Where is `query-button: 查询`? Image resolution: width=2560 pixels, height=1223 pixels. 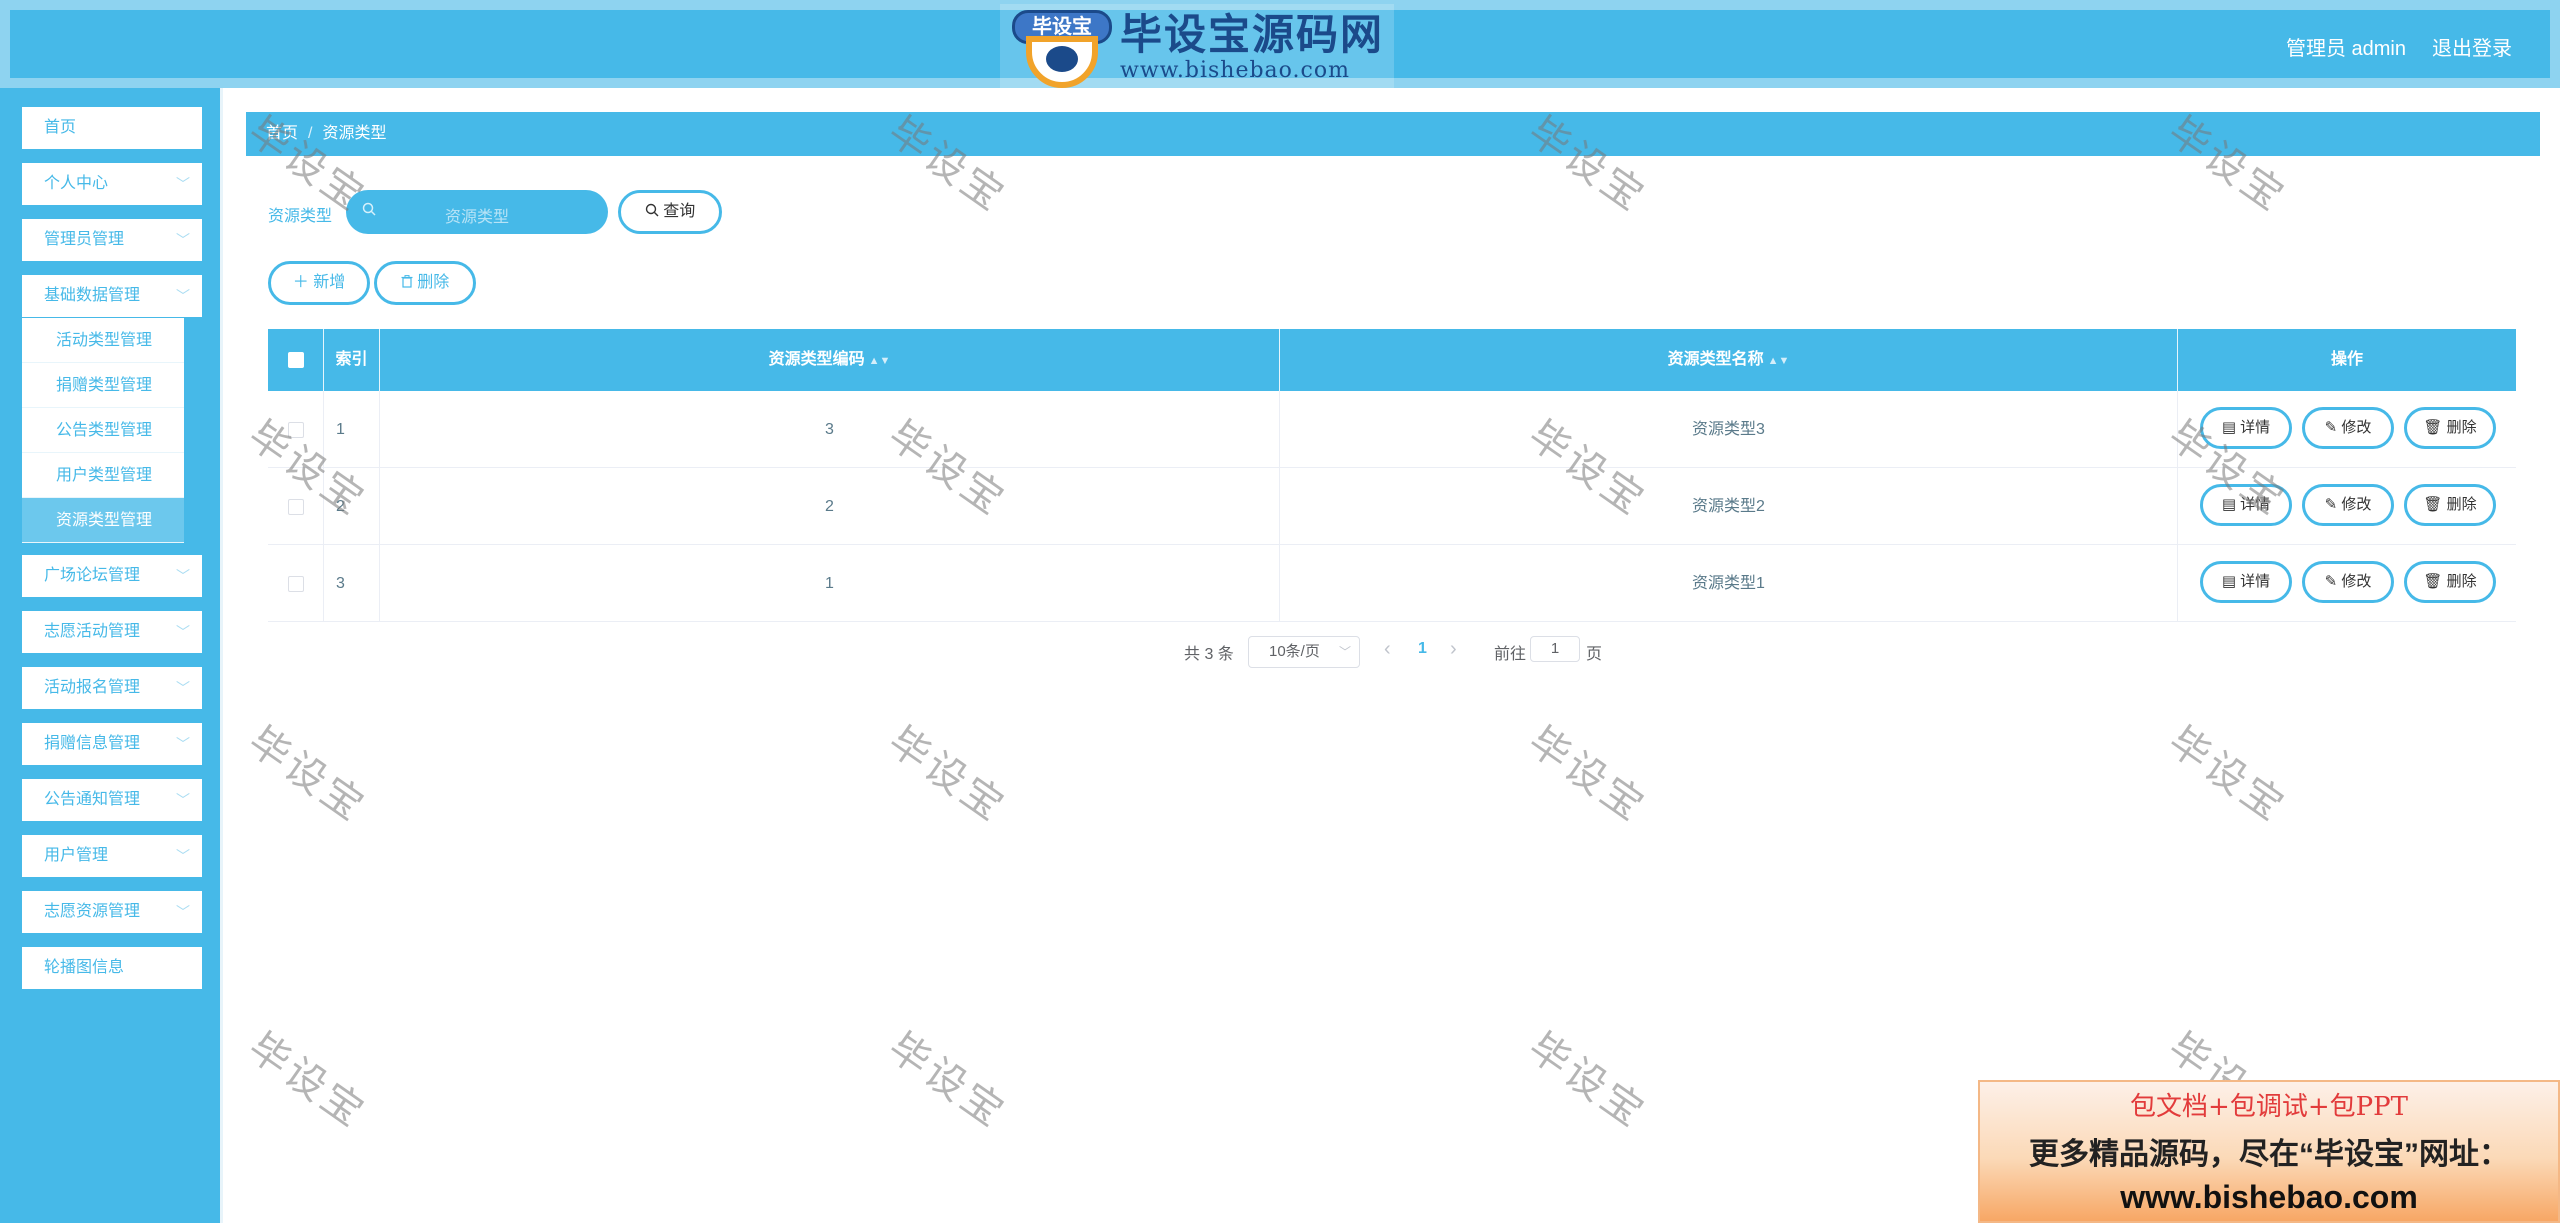
query-button: 查询 is located at coordinates (670, 212).